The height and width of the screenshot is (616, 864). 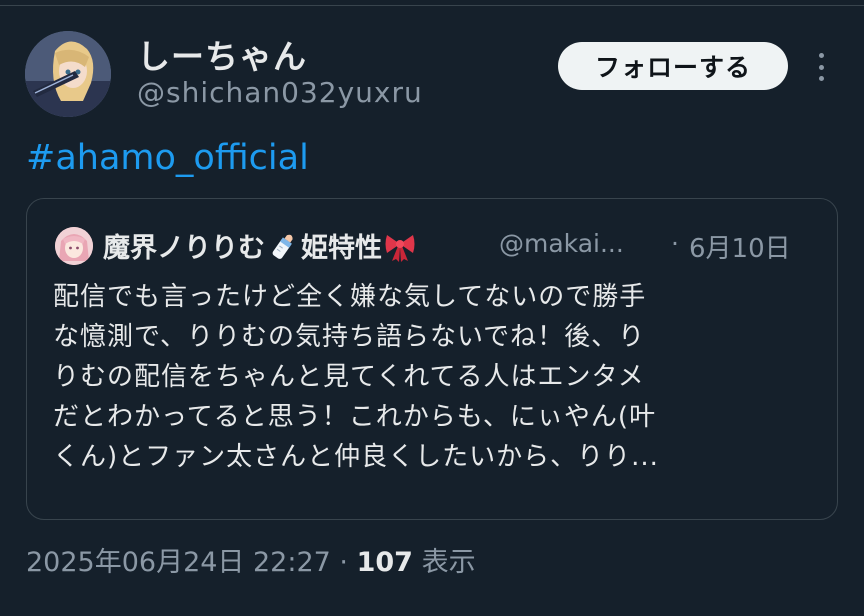 What do you see at coordinates (283, 246) in the screenshot?
I see `baby-bottle-icon` at bounding box center [283, 246].